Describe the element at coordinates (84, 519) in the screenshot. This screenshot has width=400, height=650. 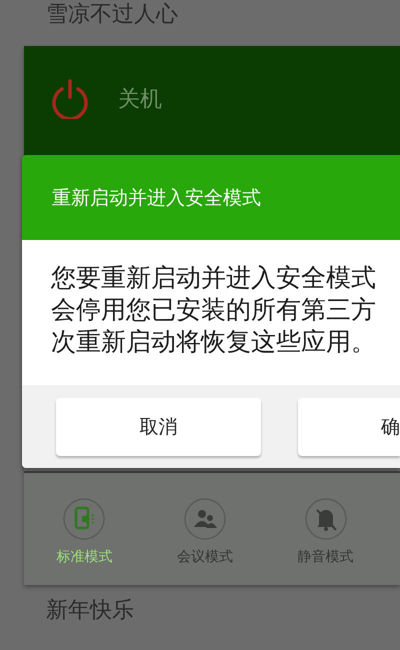
I see `phone-speaker-icon` at that location.